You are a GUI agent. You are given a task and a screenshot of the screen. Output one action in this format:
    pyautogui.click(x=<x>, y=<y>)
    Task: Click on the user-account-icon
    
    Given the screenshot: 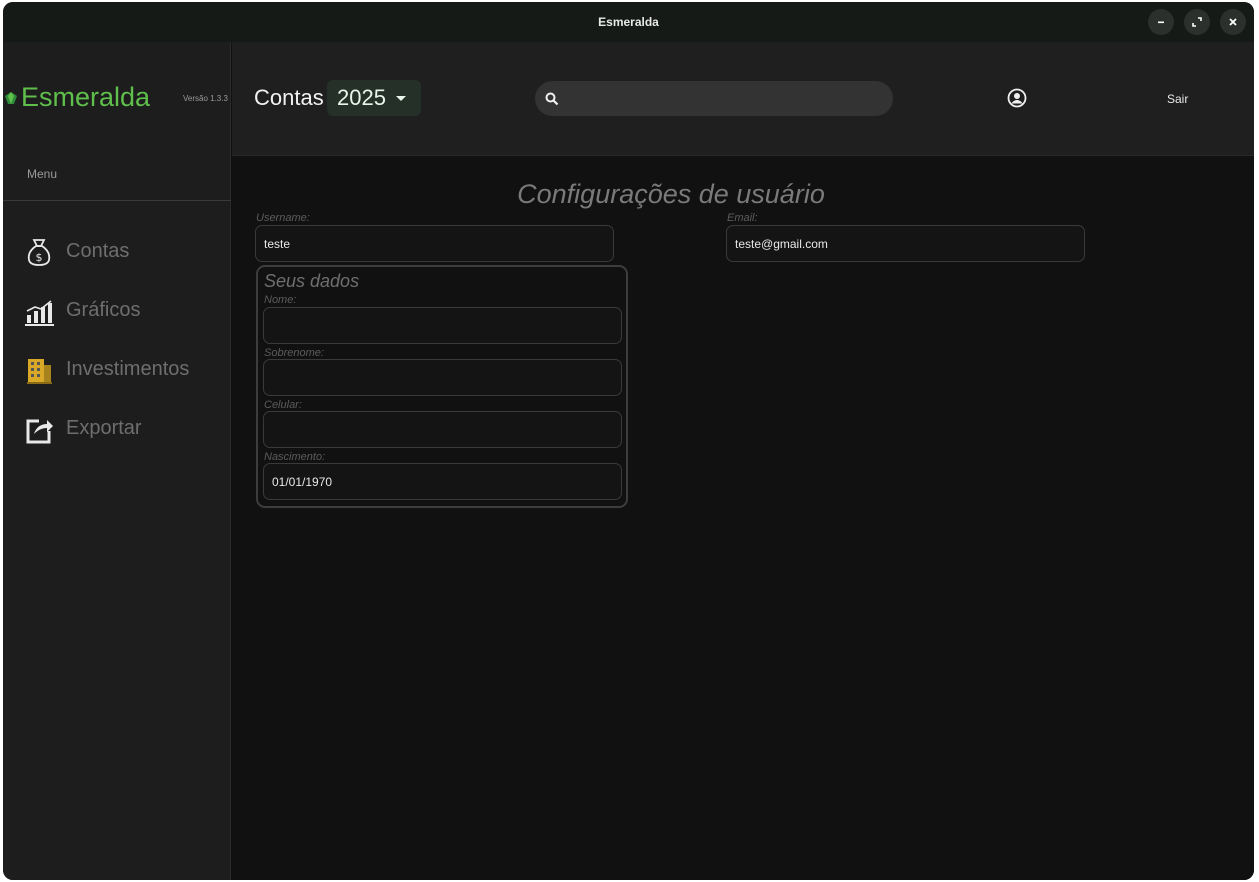 What is the action you would take?
    pyautogui.click(x=1017, y=98)
    